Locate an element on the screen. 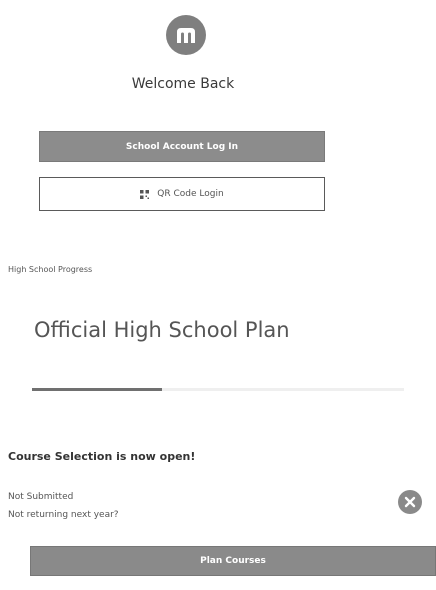 The width and height of the screenshot is (436, 590). plan-courses-label: Plan Courses is located at coordinates (233, 561).